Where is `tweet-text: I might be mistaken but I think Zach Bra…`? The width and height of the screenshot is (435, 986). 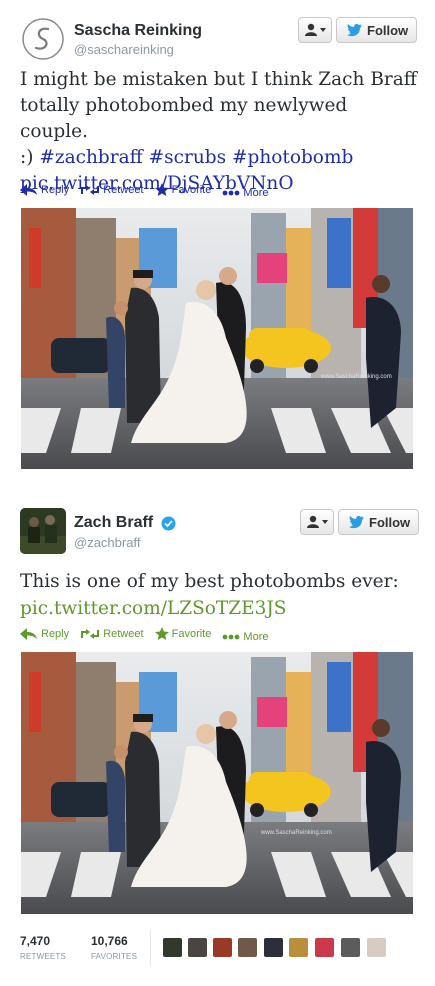
tweet-text: I might be mistaken but I think Zach Bra… is located at coordinates (220, 132).